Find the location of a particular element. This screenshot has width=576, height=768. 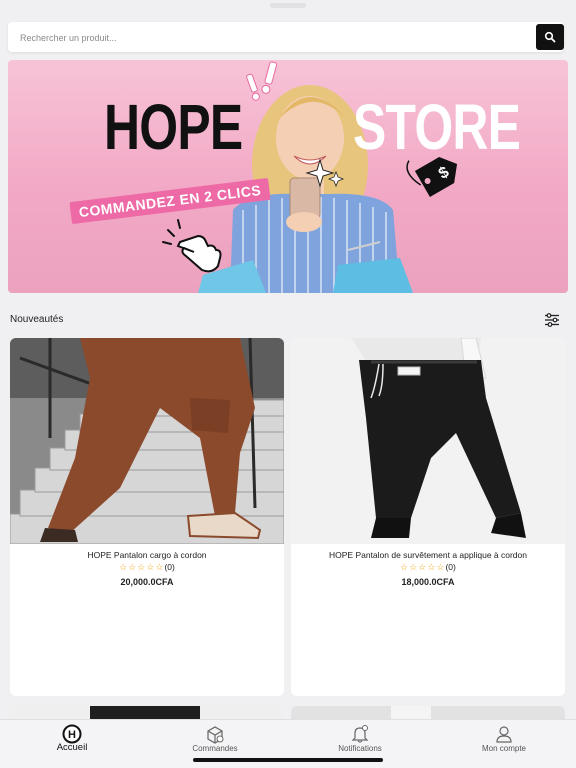

tab-label: Mon compte is located at coordinates (504, 748).